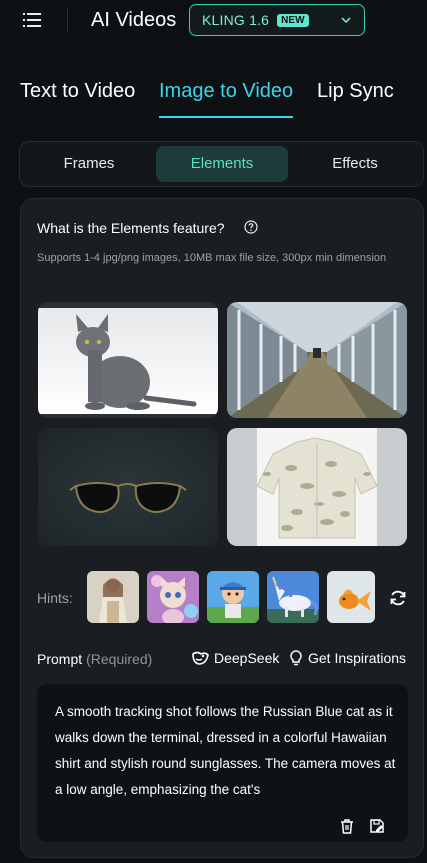 The height and width of the screenshot is (863, 427). I want to click on deepseek-label: DeepSeek, so click(247, 658).